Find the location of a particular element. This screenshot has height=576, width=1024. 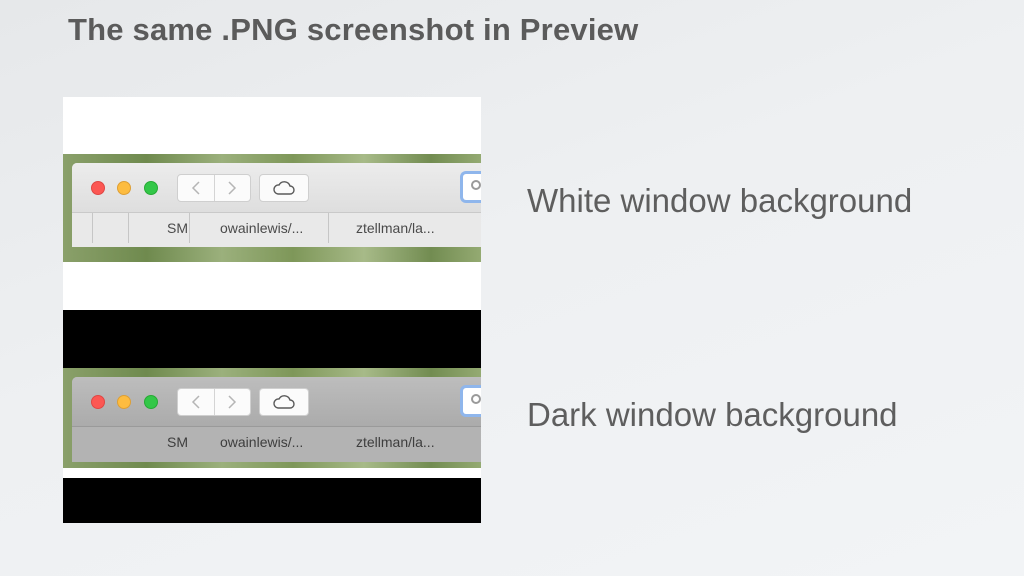

caption-white-background: White window background is located at coordinates (720, 200).